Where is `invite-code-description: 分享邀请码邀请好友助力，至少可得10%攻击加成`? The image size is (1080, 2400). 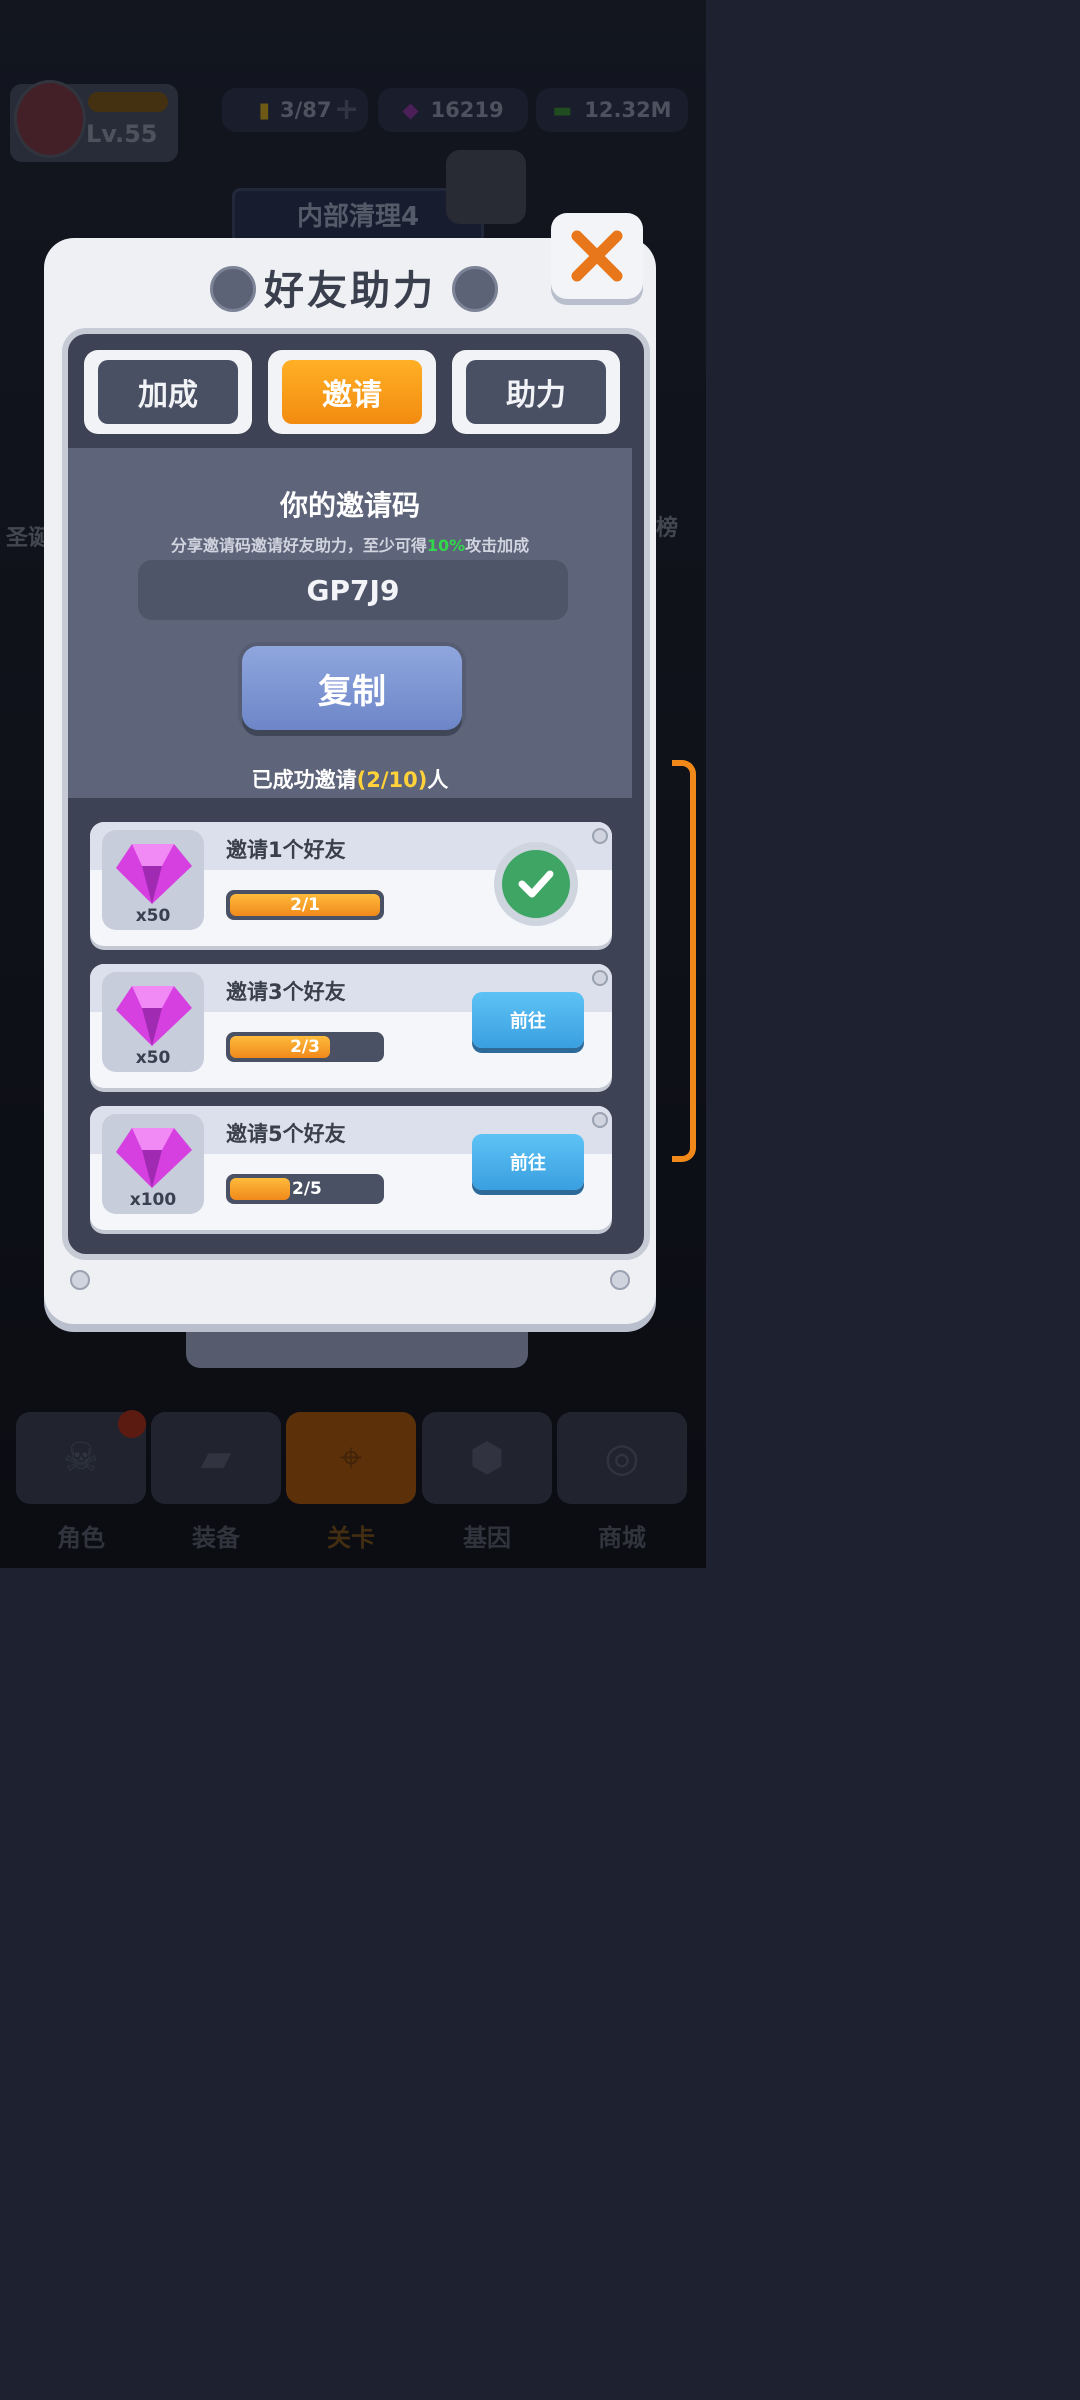 invite-code-description: 分享邀请码邀请好友助力，至少可得10%攻击加成 is located at coordinates (350, 544).